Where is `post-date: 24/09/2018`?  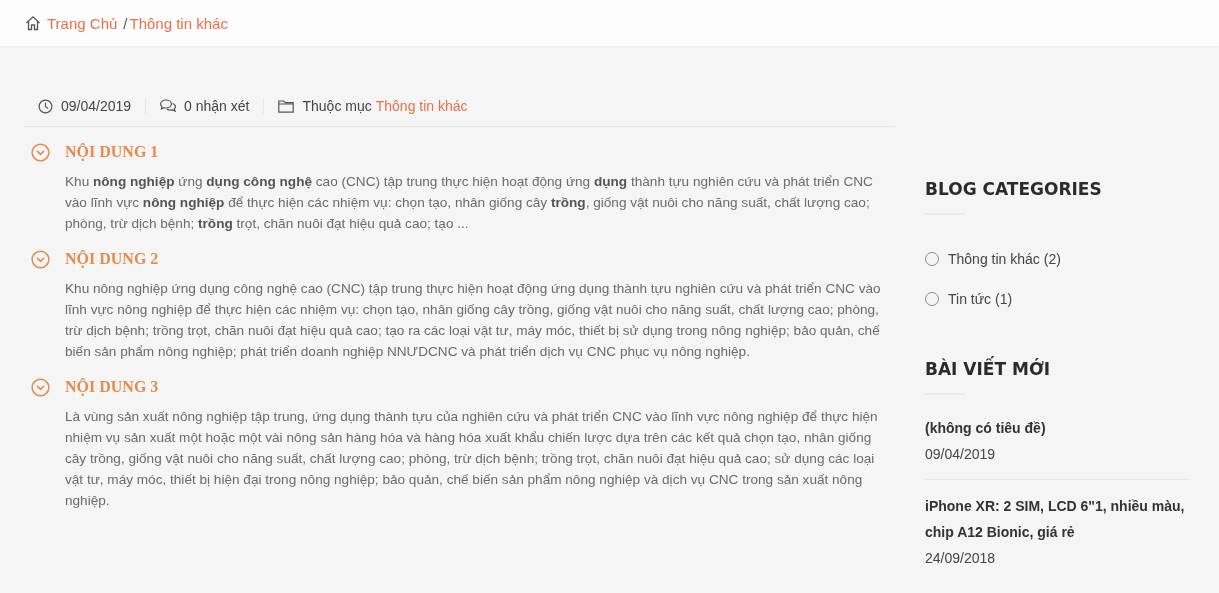 post-date: 24/09/2018 is located at coordinates (961, 558).